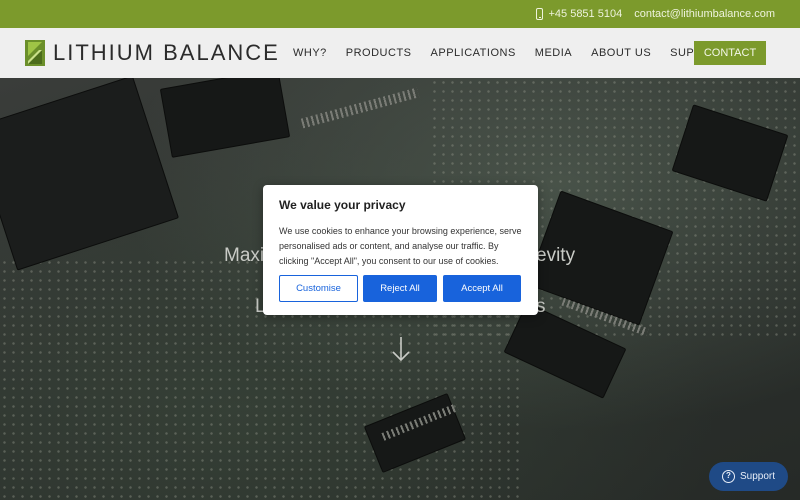 The width and height of the screenshot is (800, 500). I want to click on reject-all-button: Reject All, so click(400, 288).